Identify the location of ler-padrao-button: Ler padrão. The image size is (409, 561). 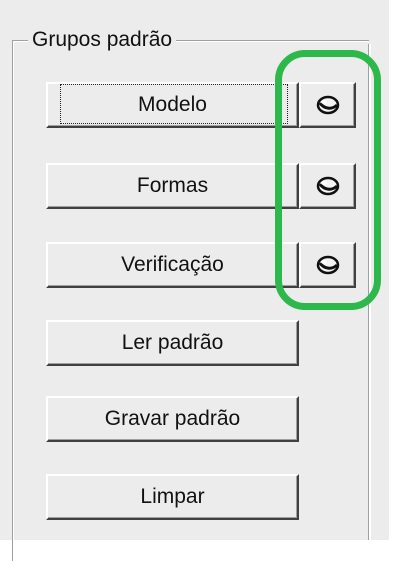
(172, 343).